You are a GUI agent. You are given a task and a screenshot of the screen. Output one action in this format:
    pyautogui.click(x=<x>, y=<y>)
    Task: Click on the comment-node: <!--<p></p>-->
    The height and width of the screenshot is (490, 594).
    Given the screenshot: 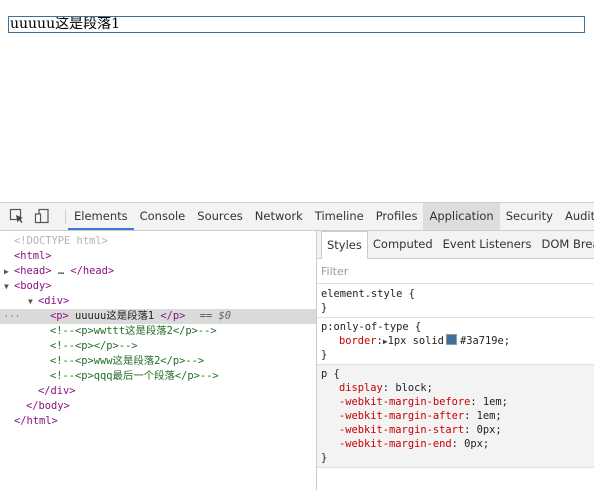 What is the action you would take?
    pyautogui.click(x=94, y=346)
    